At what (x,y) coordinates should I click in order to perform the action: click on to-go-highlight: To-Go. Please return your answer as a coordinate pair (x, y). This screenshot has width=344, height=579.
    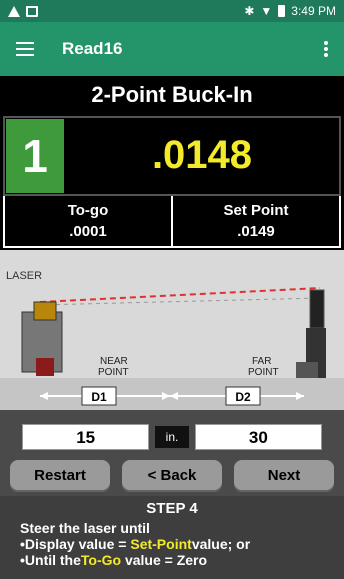
    Looking at the image, I should click on (101, 560).